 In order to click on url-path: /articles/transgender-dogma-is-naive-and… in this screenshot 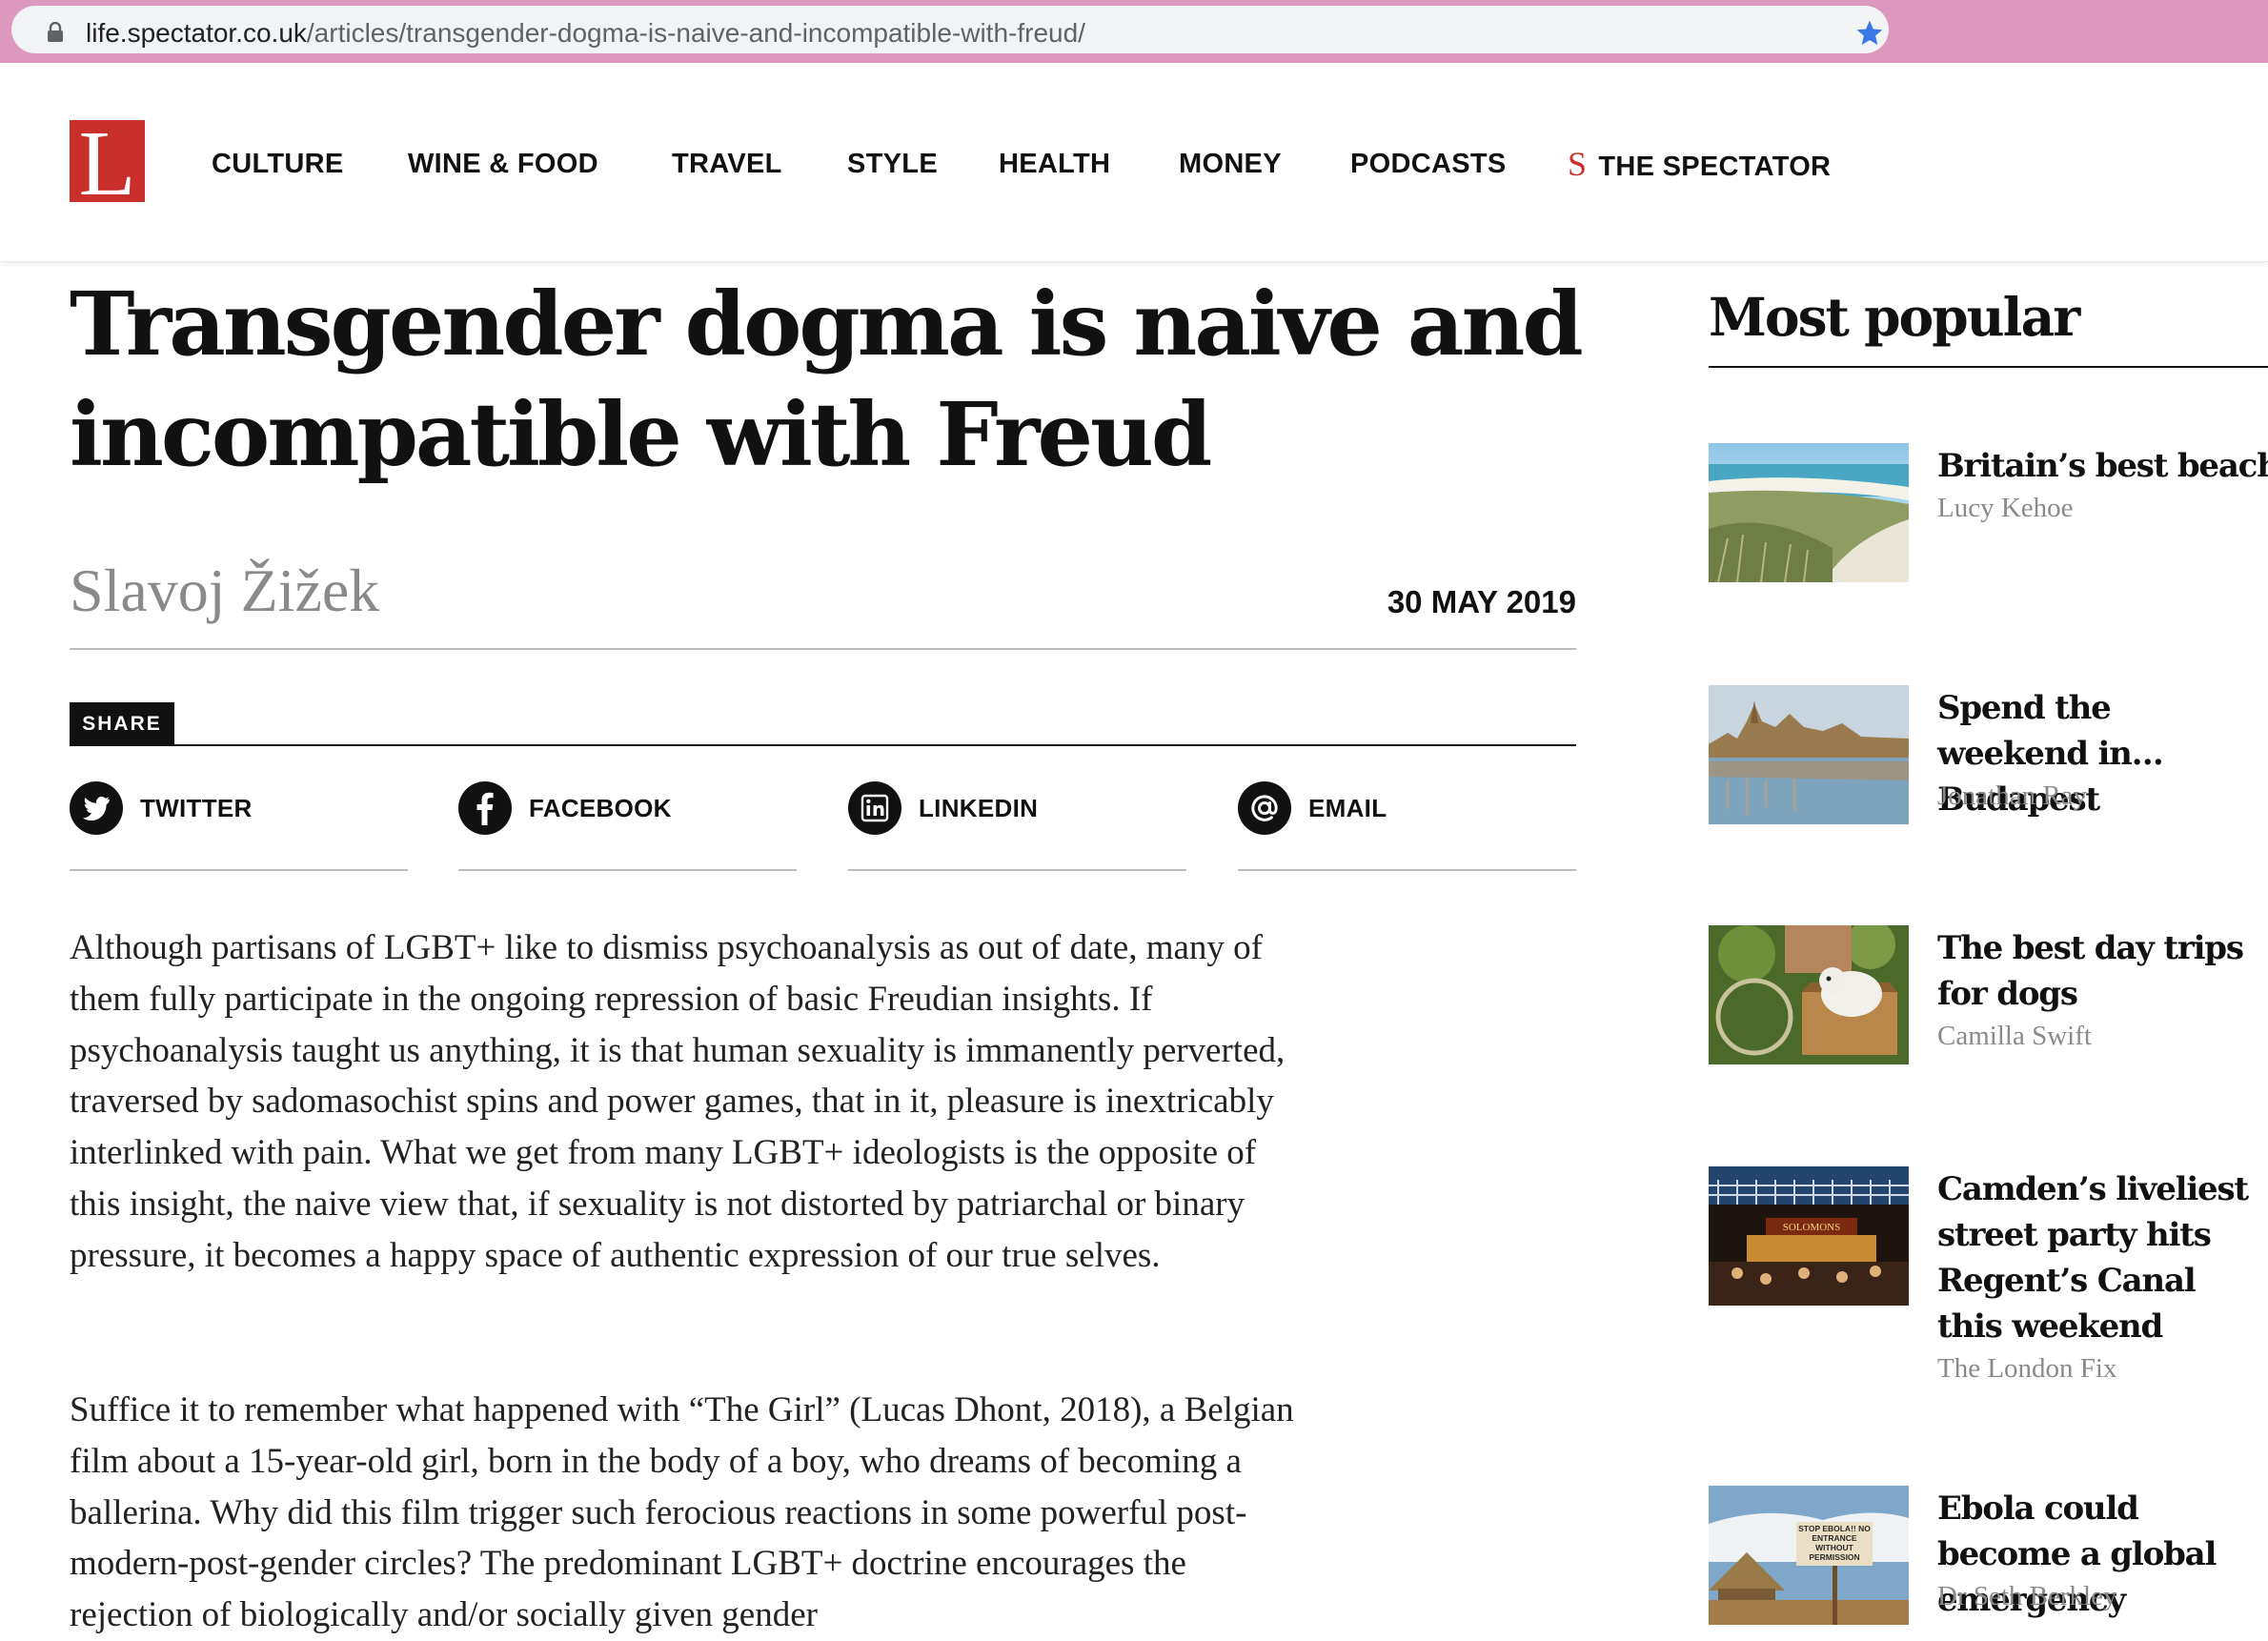, I will do `click(695, 33)`.